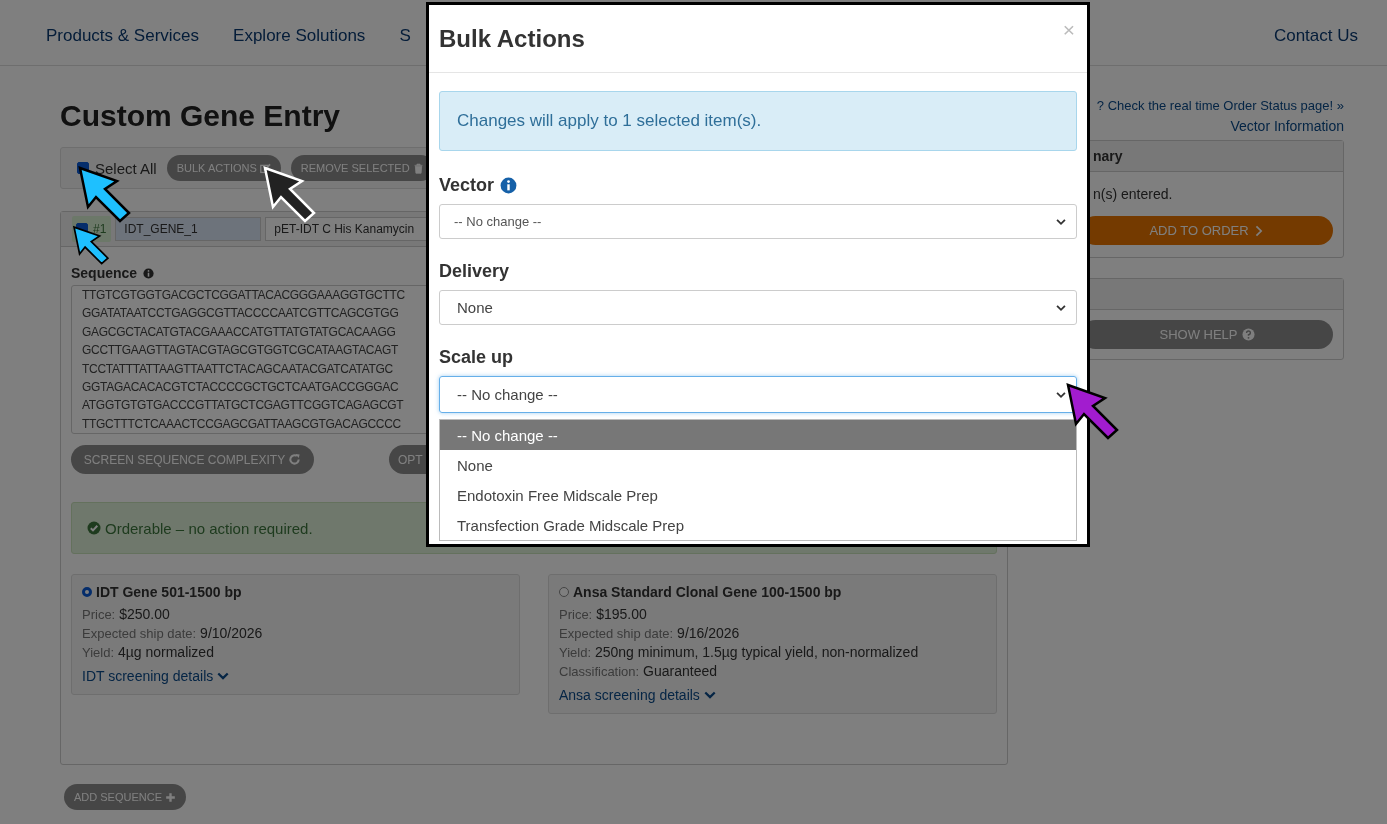 Image resolution: width=1387 pixels, height=824 pixels. Describe the element at coordinates (123, 35) in the screenshot. I see `nav-link: Products & Services` at that location.